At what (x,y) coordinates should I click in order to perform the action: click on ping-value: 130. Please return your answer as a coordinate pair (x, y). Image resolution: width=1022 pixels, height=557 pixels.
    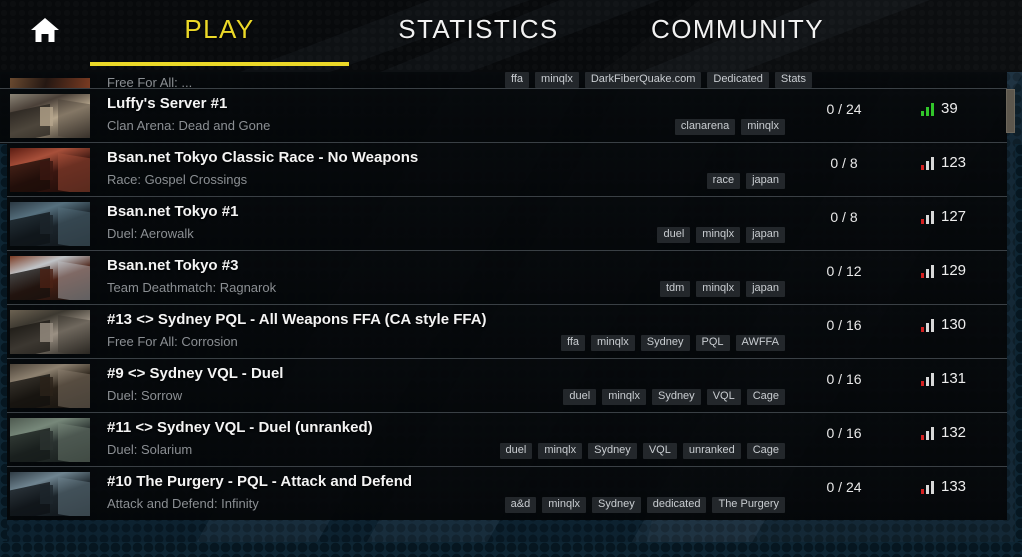
    Looking at the image, I should click on (954, 324).